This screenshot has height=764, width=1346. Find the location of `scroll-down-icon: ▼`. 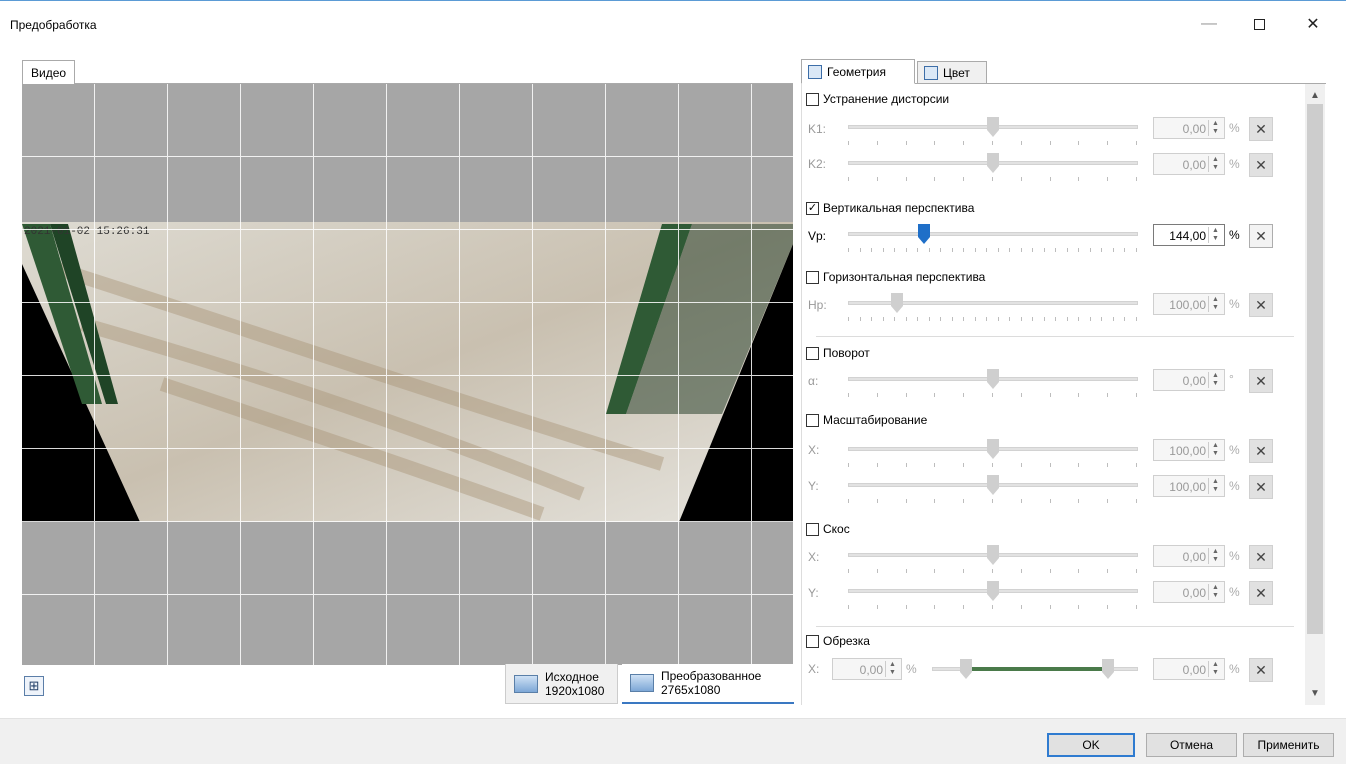

scroll-down-icon: ▼ is located at coordinates (1315, 693).